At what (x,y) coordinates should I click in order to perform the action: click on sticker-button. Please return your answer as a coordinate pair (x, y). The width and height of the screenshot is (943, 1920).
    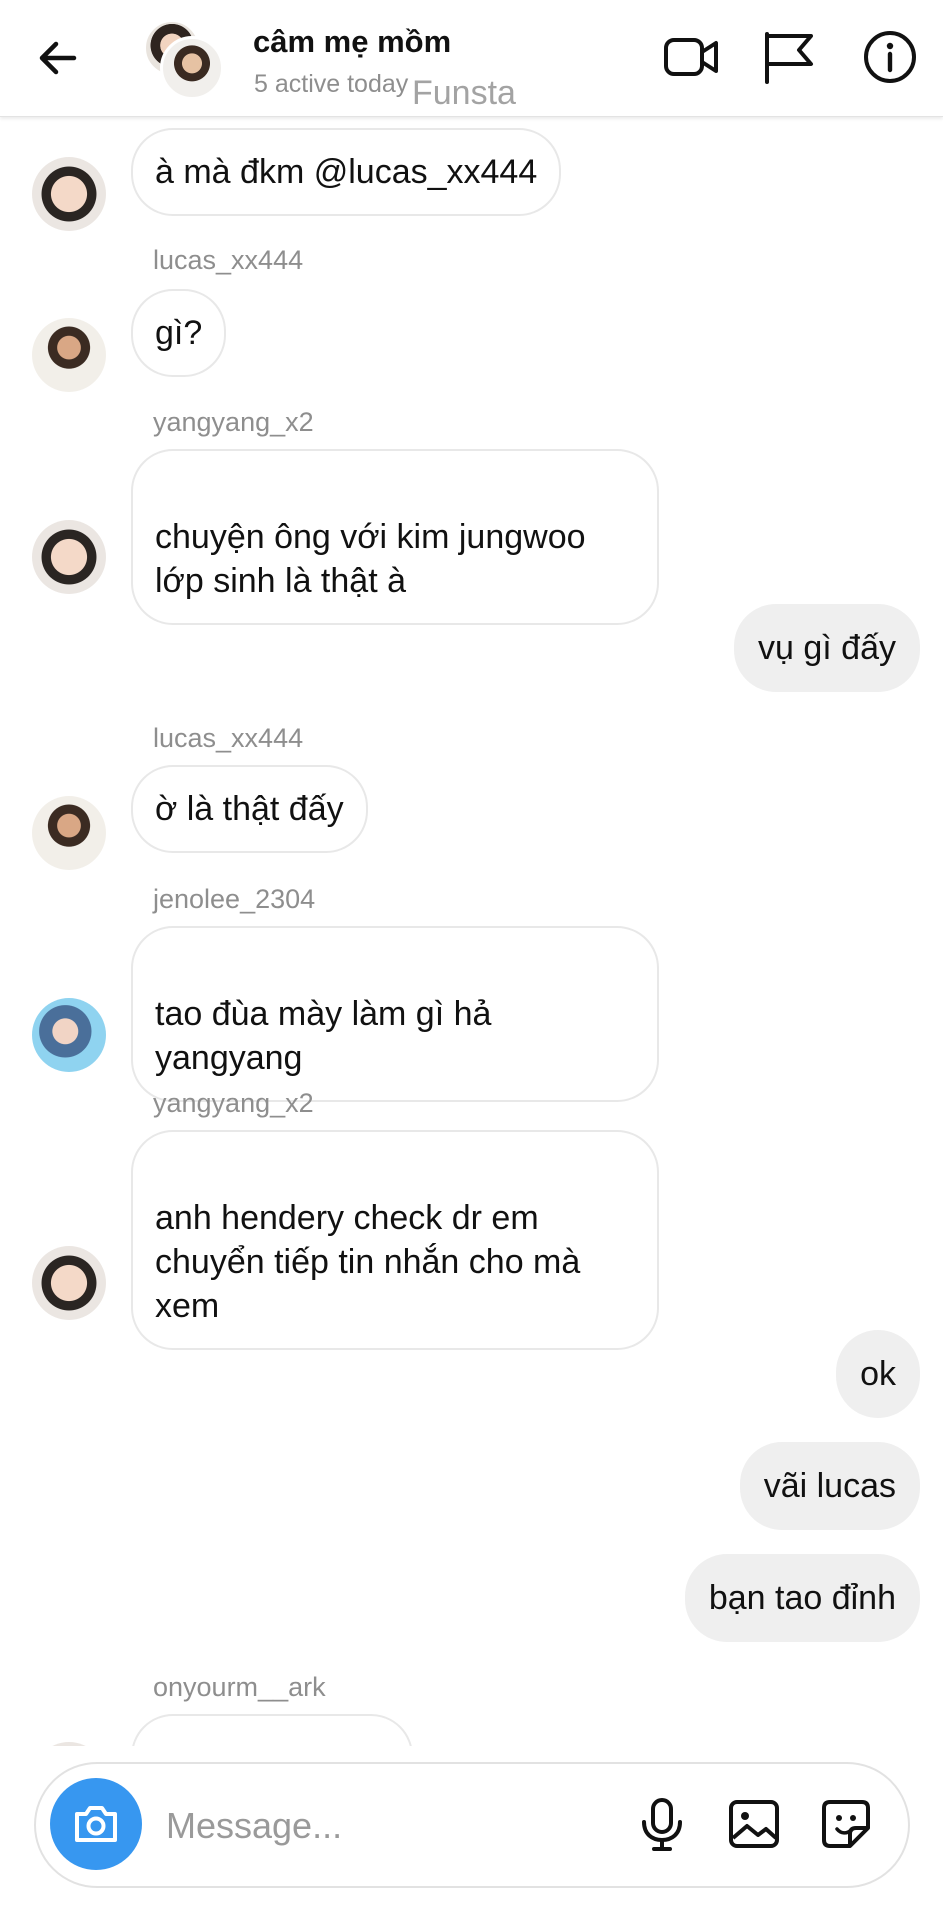
    Looking at the image, I should click on (846, 1824).